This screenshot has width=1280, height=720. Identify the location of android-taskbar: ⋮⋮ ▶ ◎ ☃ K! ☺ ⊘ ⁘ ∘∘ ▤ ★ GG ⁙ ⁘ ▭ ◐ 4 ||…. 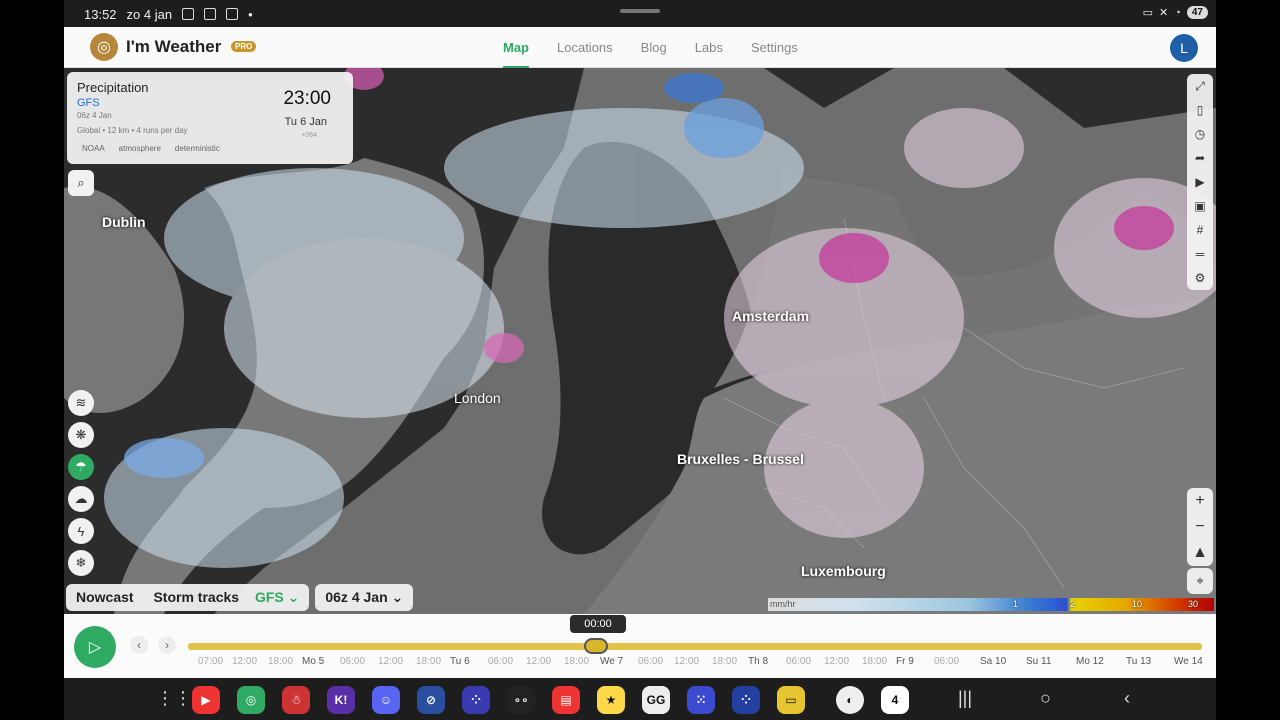
(640, 699).